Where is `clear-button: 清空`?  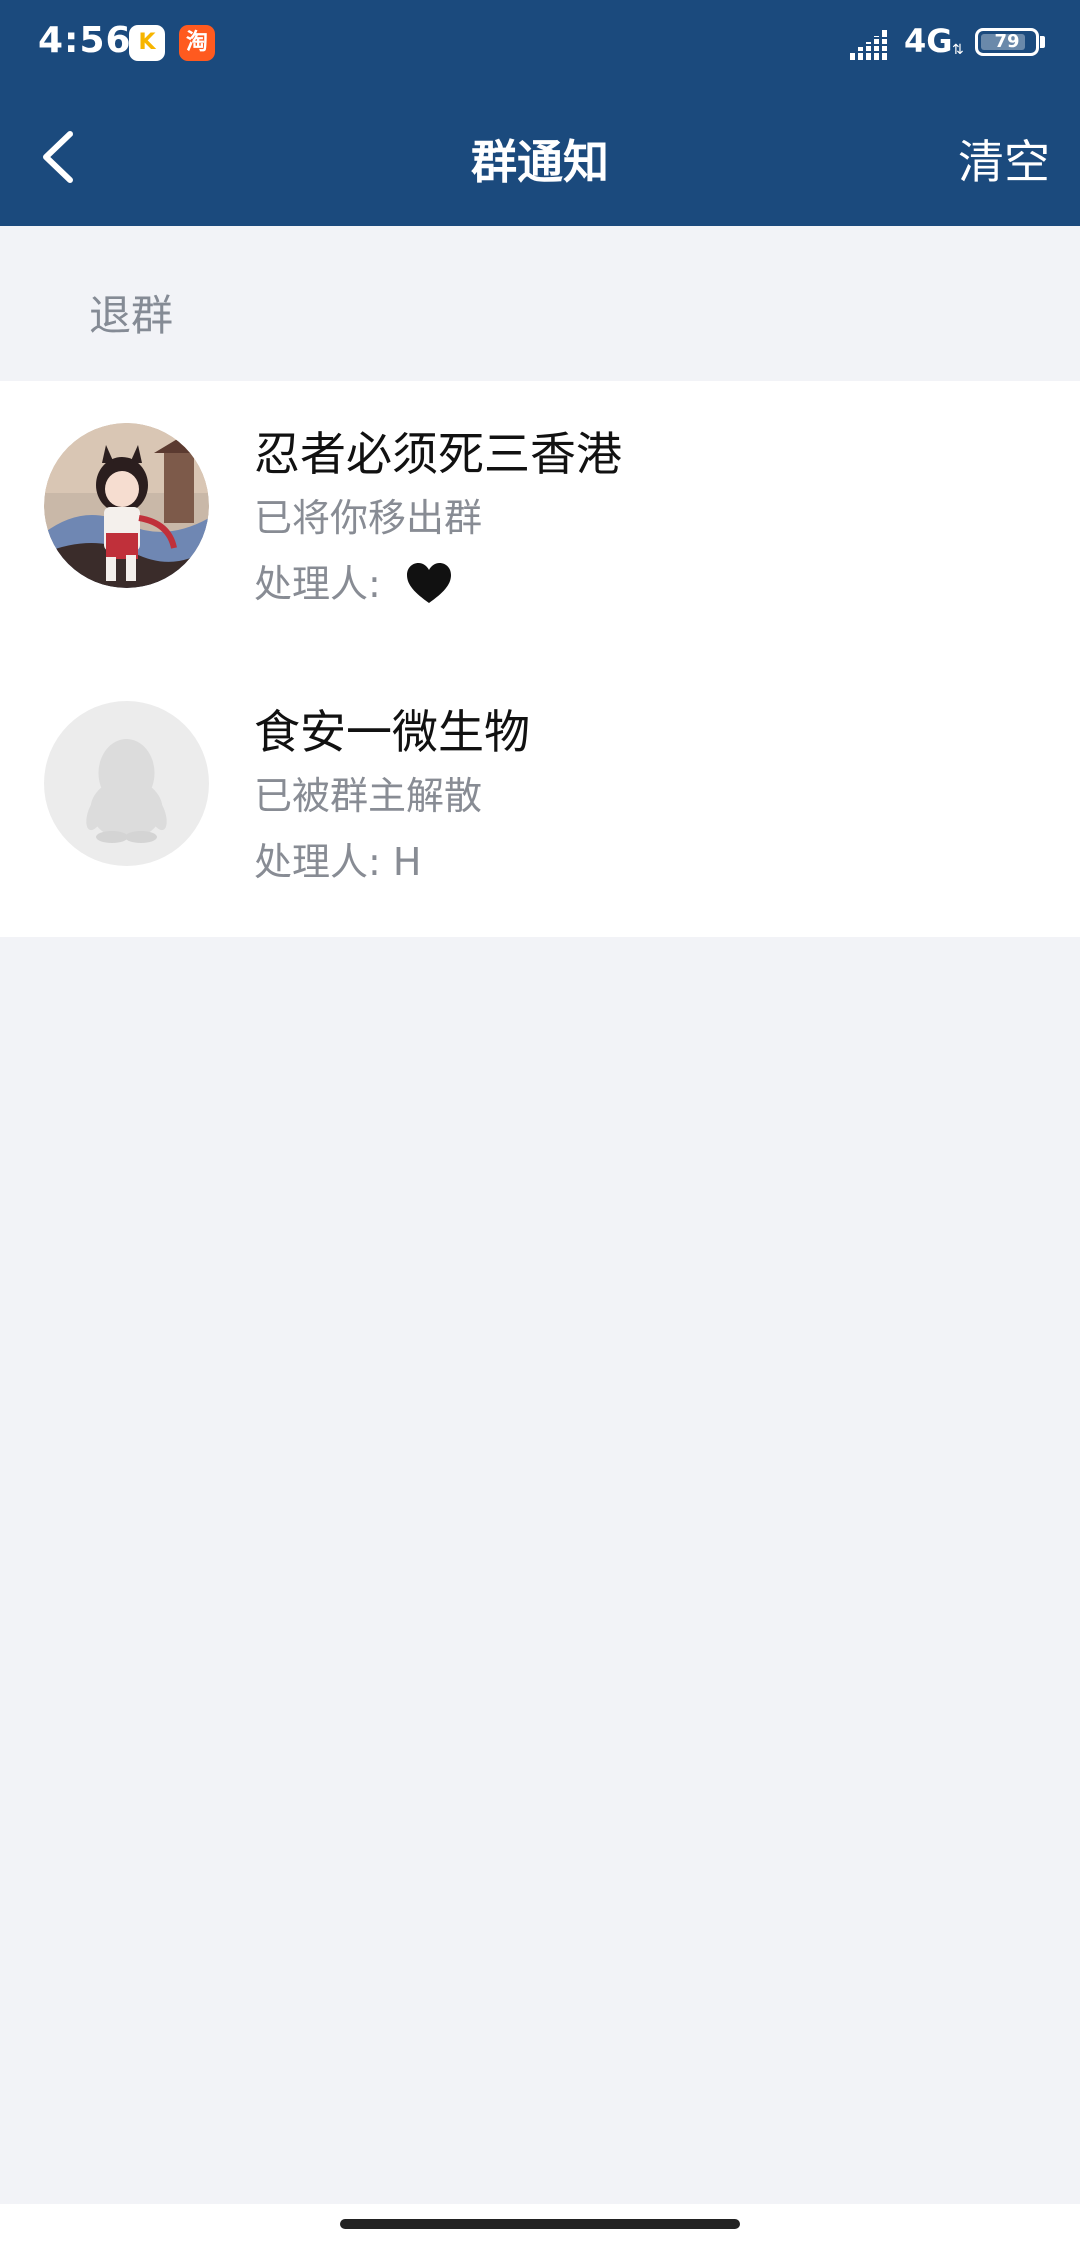
clear-button: 清空 is located at coordinates (1004, 159).